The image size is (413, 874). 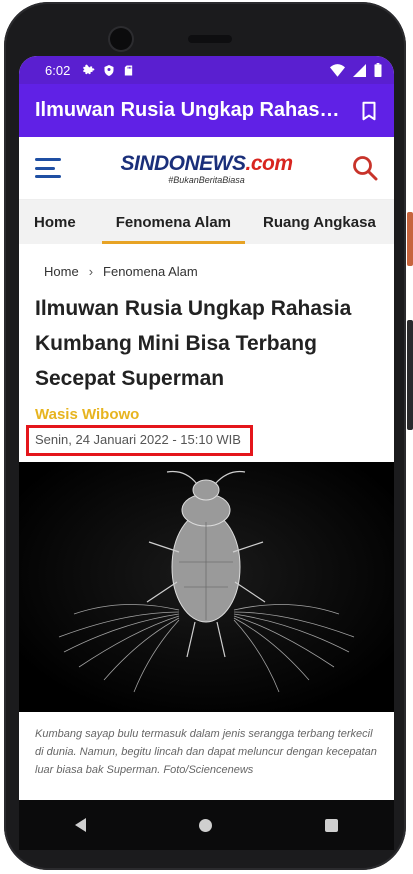 I want to click on tab-fenomena-alam: Fenomena Alam, so click(x=173, y=222).